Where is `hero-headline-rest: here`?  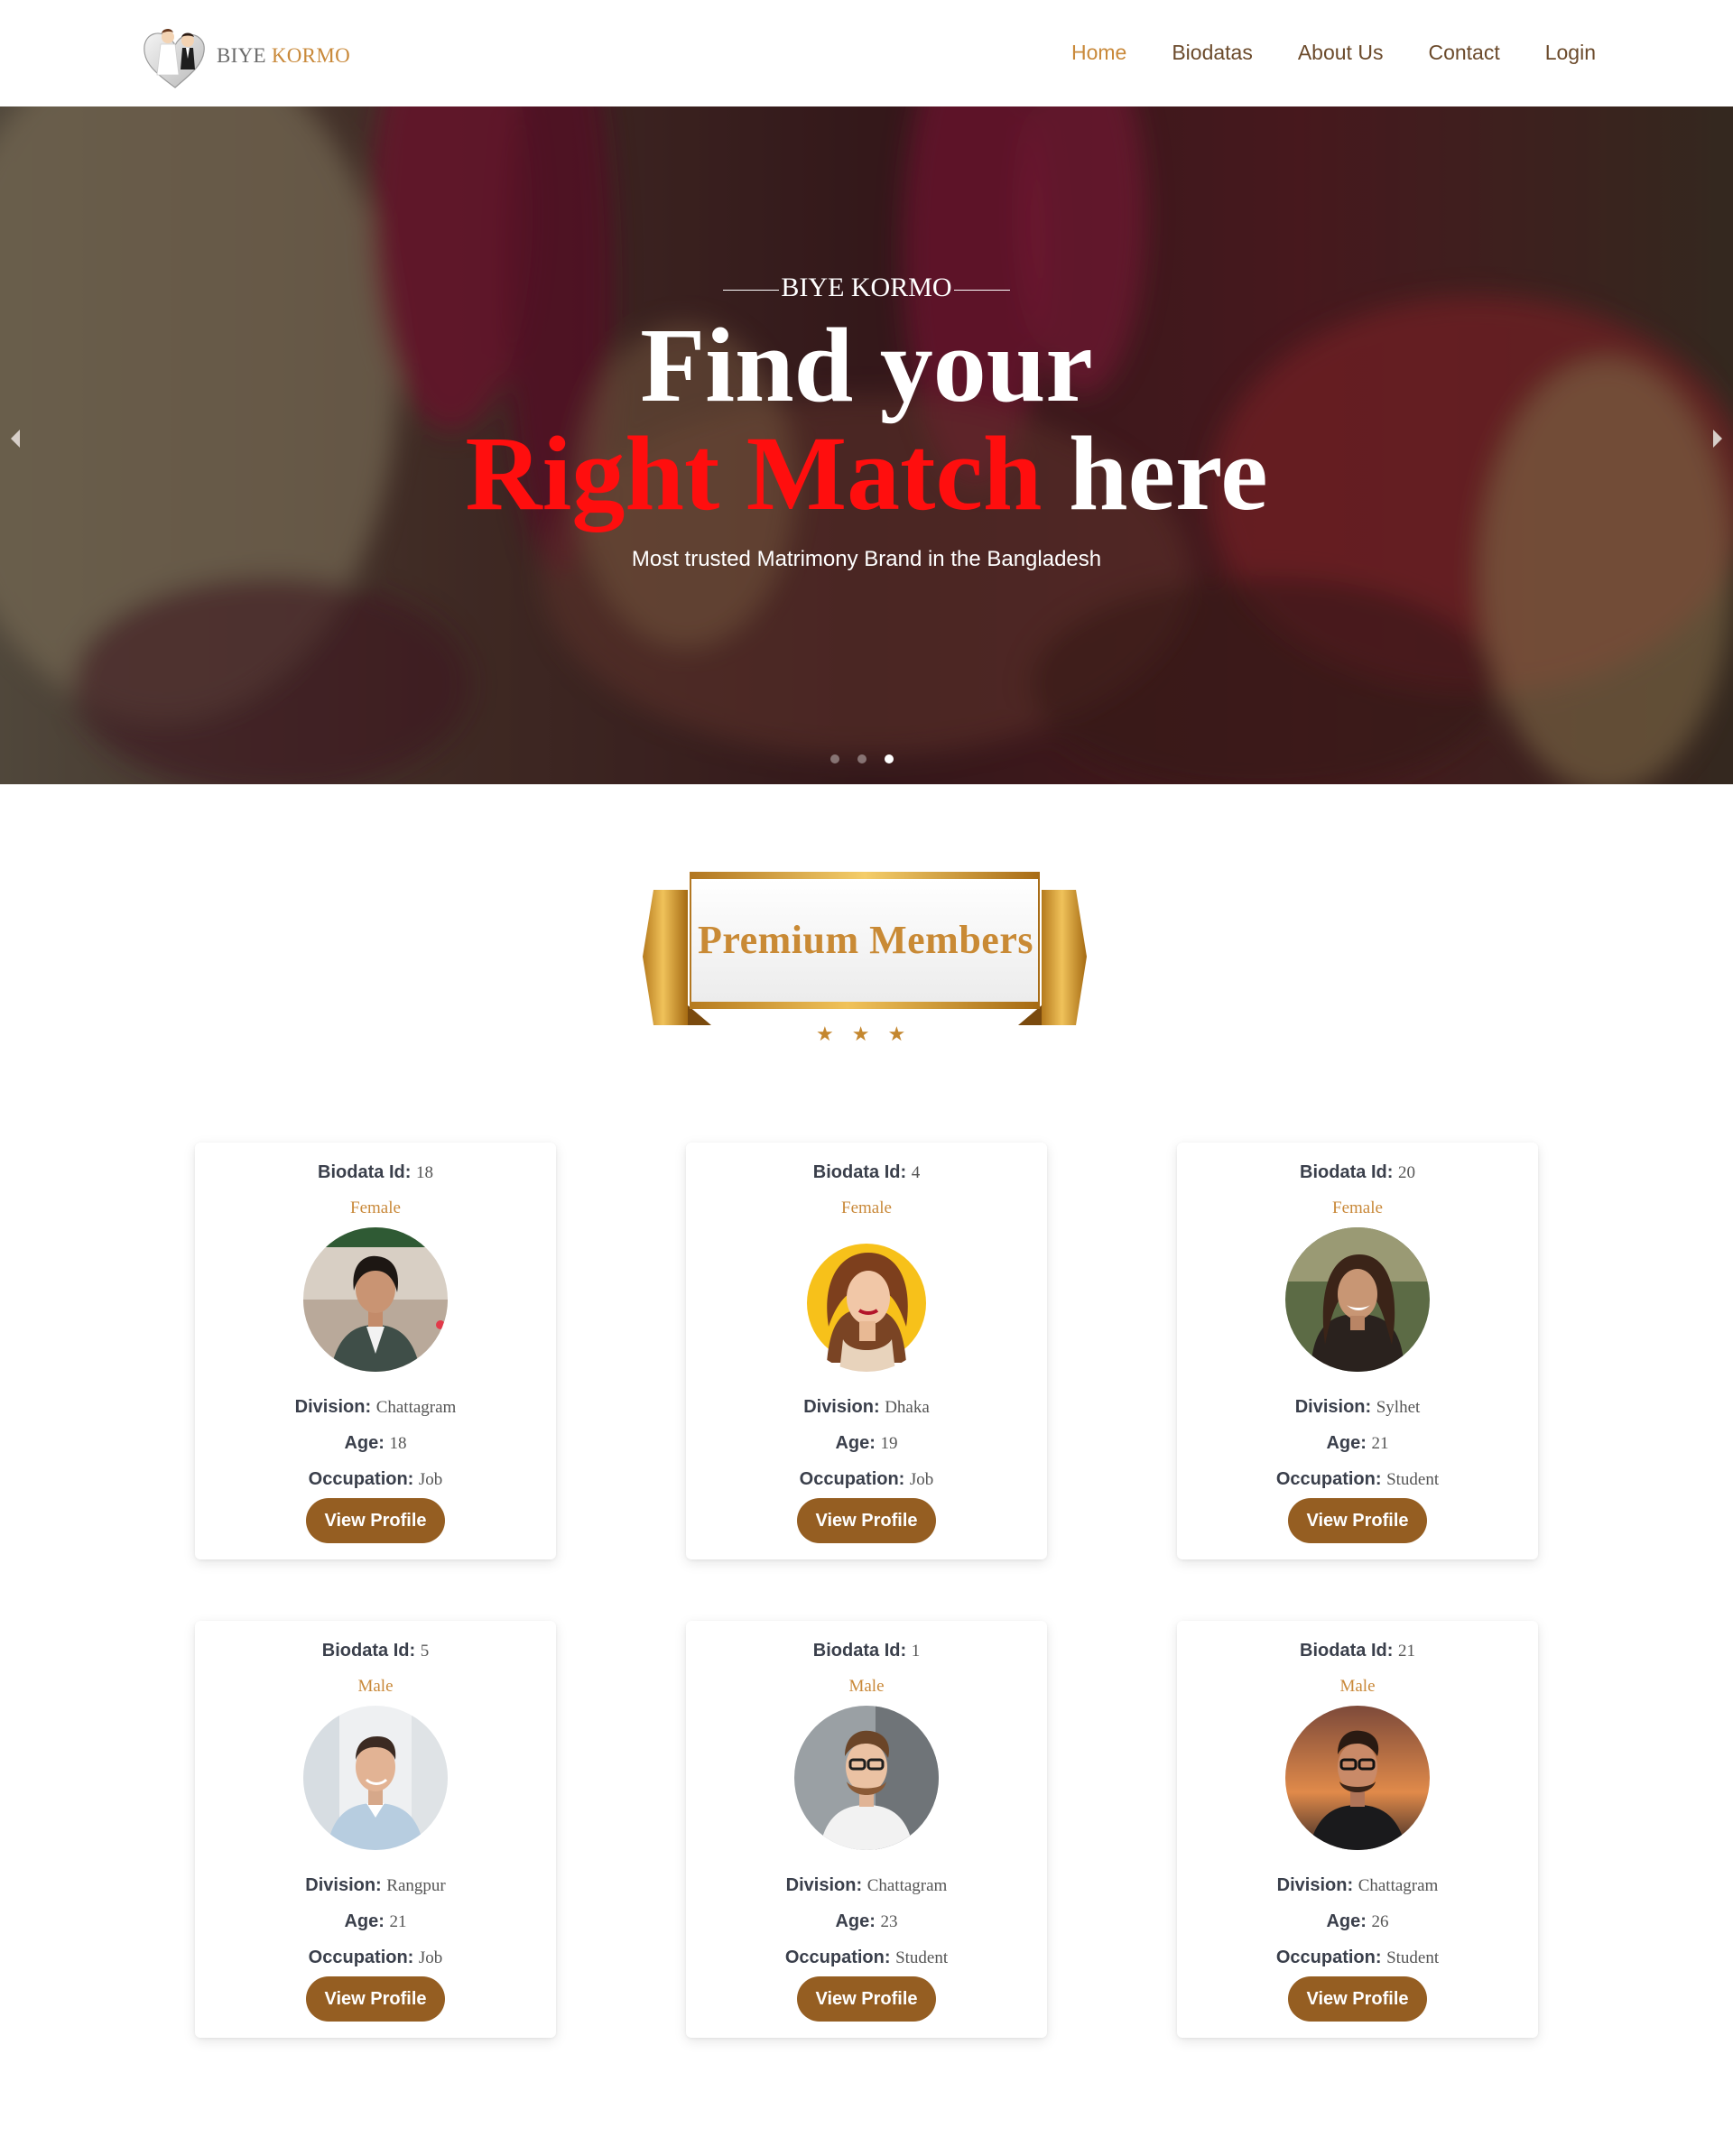
hero-headline-rest: here is located at coordinates (1155, 473).